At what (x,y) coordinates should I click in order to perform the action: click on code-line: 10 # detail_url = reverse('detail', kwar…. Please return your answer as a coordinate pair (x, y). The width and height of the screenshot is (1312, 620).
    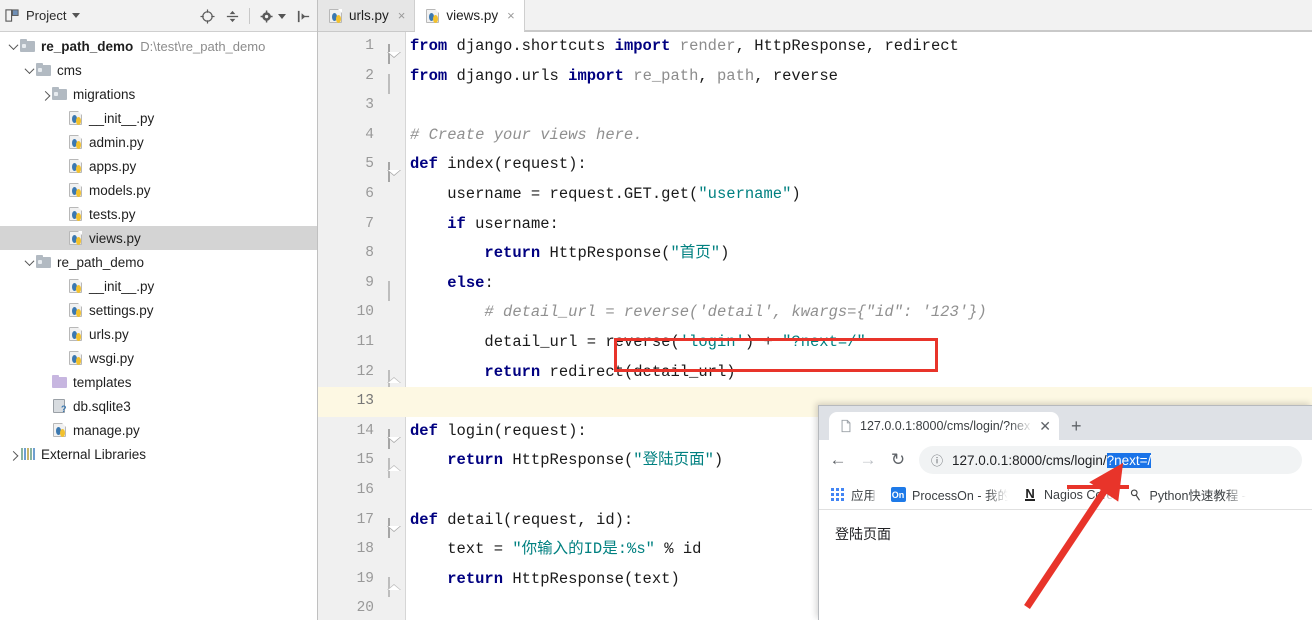
    Looking at the image, I should click on (815, 313).